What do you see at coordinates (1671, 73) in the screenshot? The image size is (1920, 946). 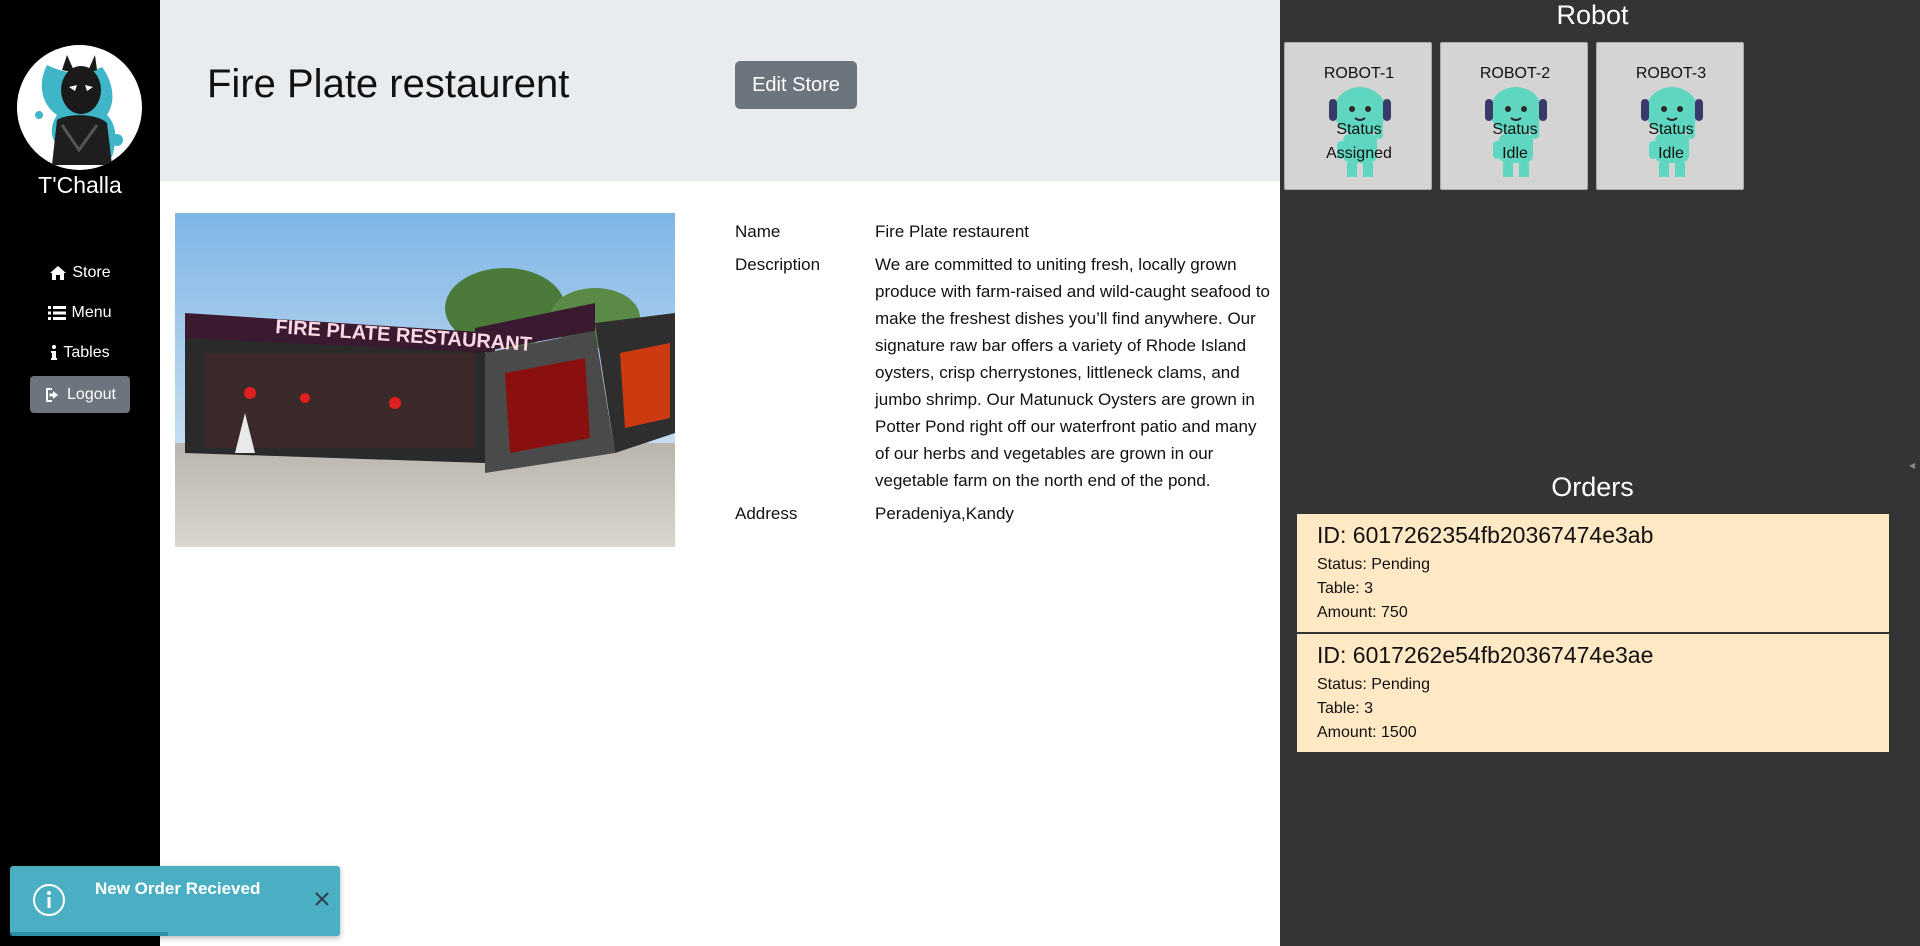 I see `robot-name: ROBOT-3` at bounding box center [1671, 73].